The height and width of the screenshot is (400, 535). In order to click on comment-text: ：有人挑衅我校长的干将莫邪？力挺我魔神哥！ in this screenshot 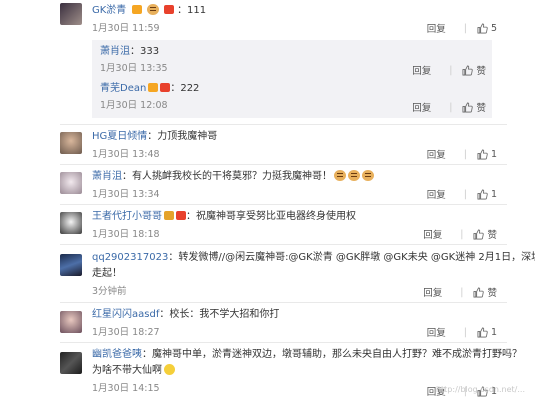, I will do `click(227, 176)`.